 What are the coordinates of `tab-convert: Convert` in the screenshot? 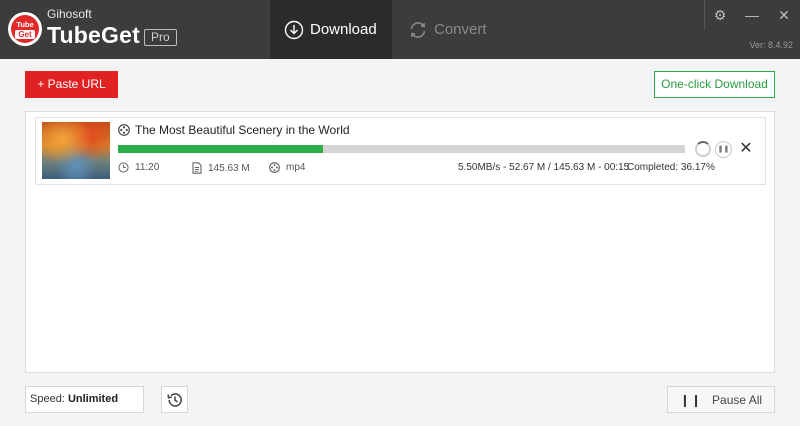 It's located at (464, 29).